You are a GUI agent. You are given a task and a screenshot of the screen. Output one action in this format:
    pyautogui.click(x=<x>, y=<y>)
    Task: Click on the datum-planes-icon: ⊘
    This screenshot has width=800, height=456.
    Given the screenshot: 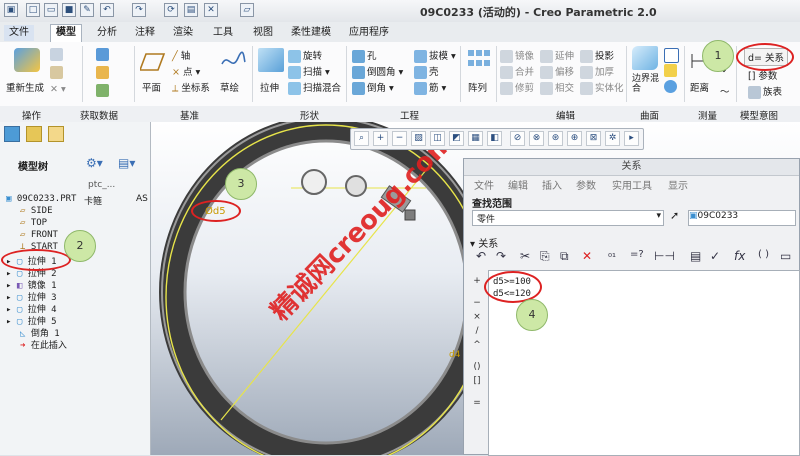 What is the action you would take?
    pyautogui.click(x=517, y=138)
    